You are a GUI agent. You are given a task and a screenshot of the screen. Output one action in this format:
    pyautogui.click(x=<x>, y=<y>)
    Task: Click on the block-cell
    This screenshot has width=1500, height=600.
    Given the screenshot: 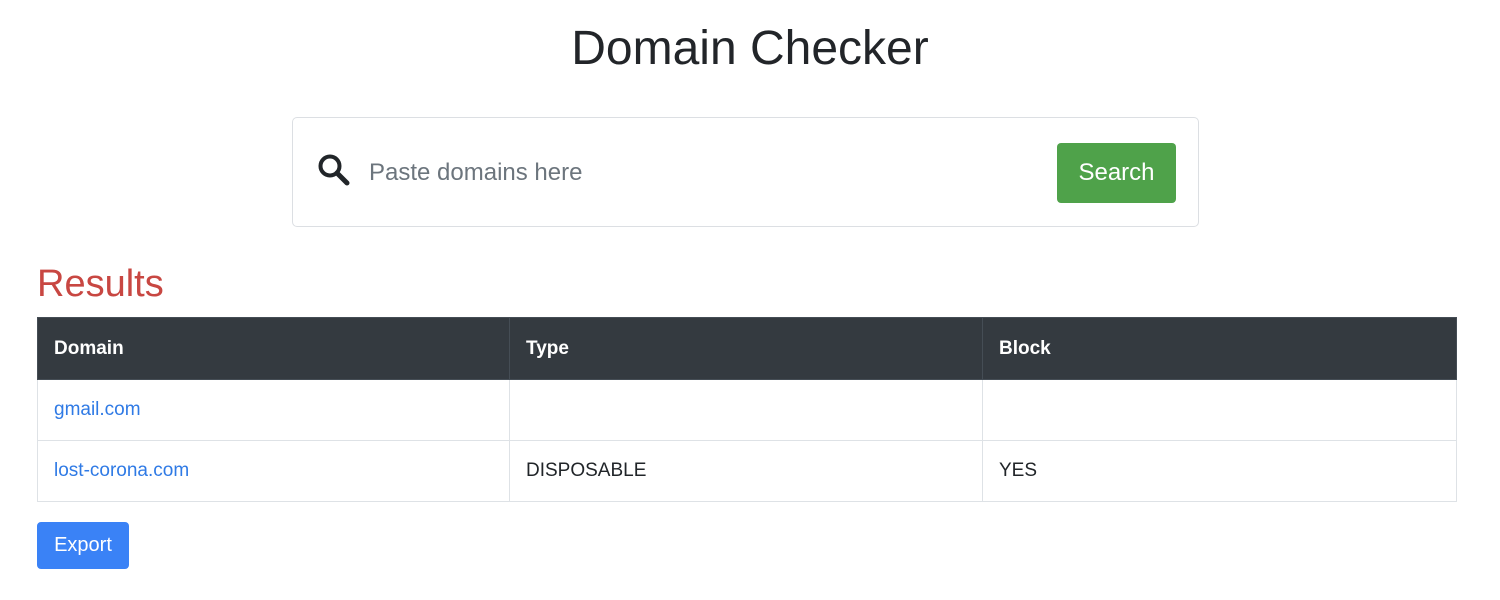 What is the action you would take?
    pyautogui.click(x=1219, y=410)
    